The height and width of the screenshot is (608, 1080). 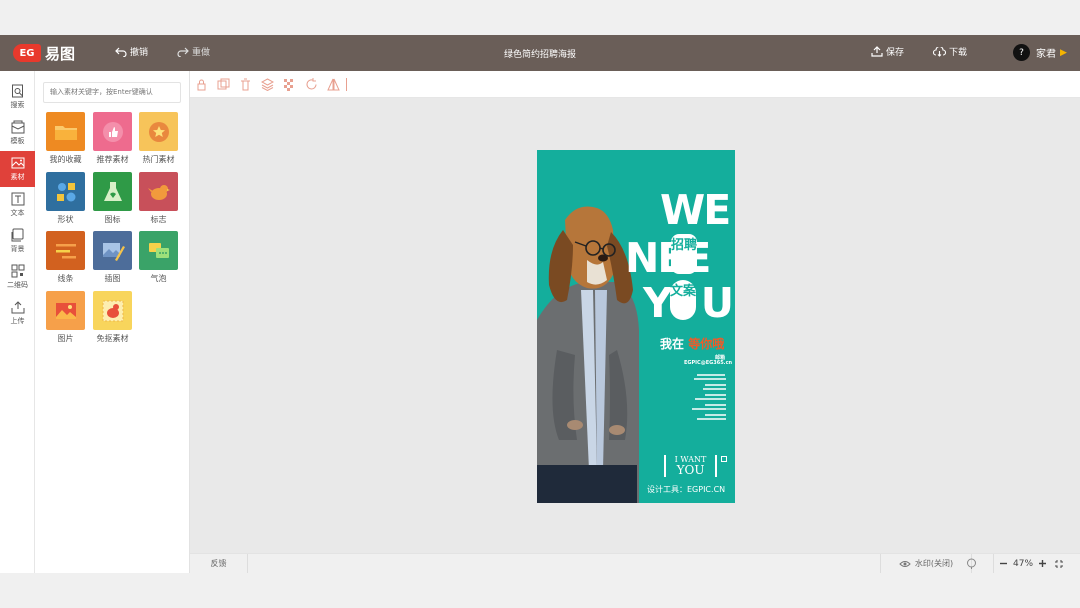 I want to click on i-want-mark-icon, so click(x=724, y=459).